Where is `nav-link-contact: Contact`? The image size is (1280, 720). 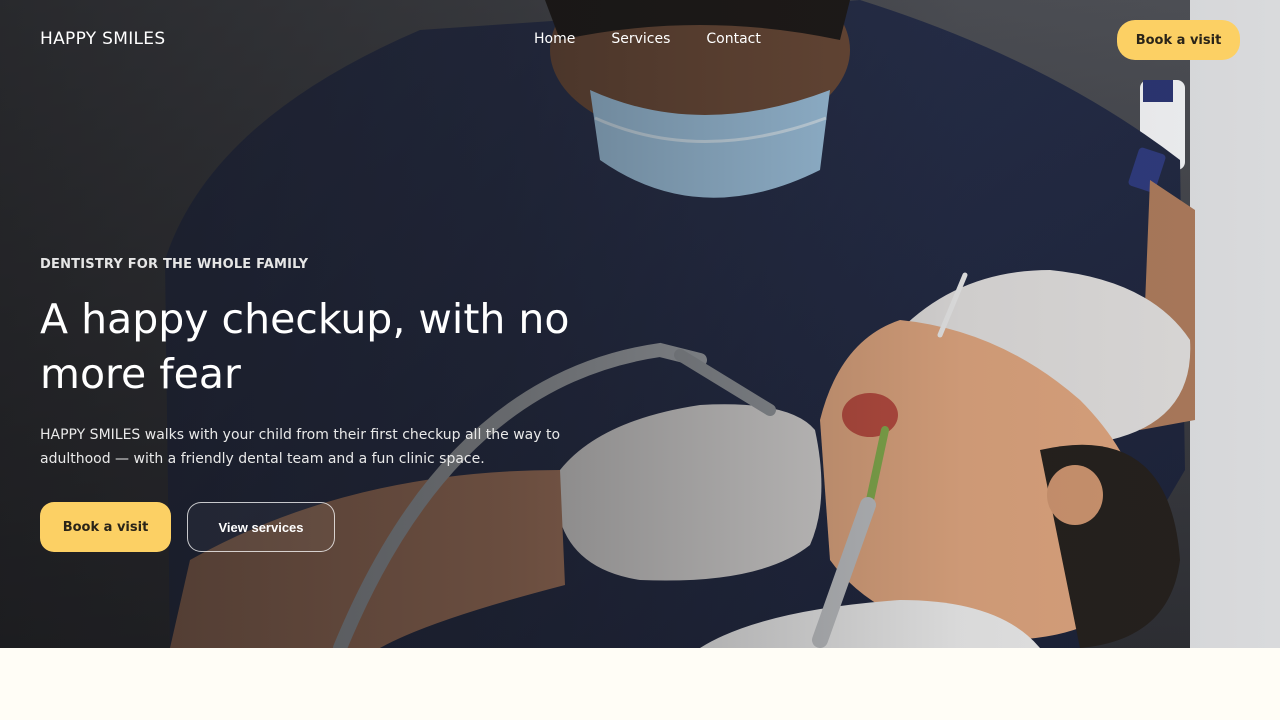 nav-link-contact: Contact is located at coordinates (733, 39).